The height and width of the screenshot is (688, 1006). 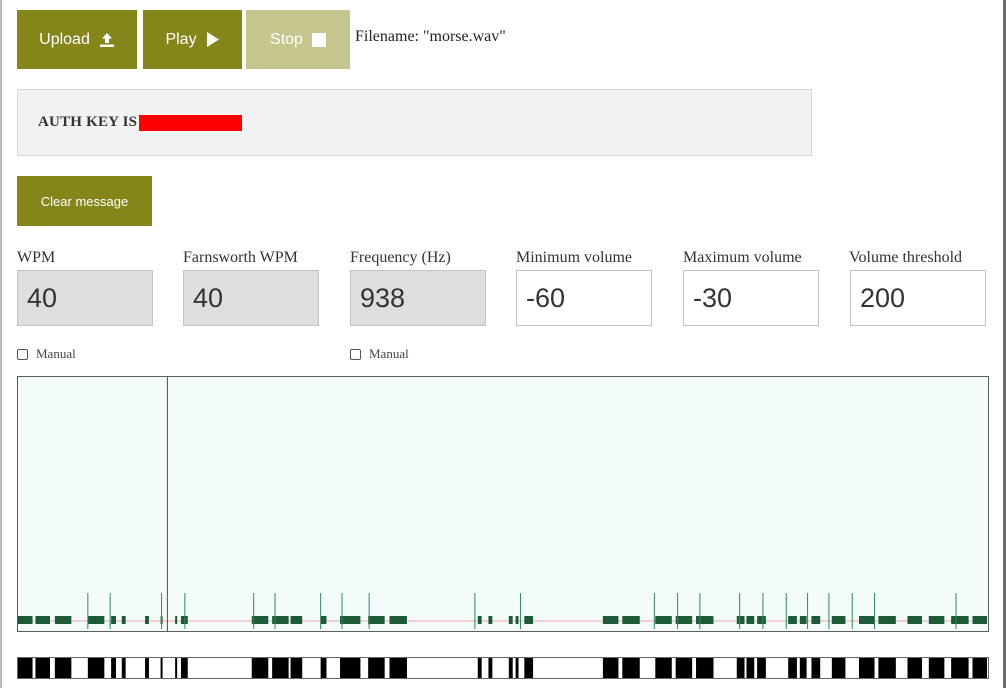 I want to click on frequency-label: Frequency (Hz), so click(x=400, y=257).